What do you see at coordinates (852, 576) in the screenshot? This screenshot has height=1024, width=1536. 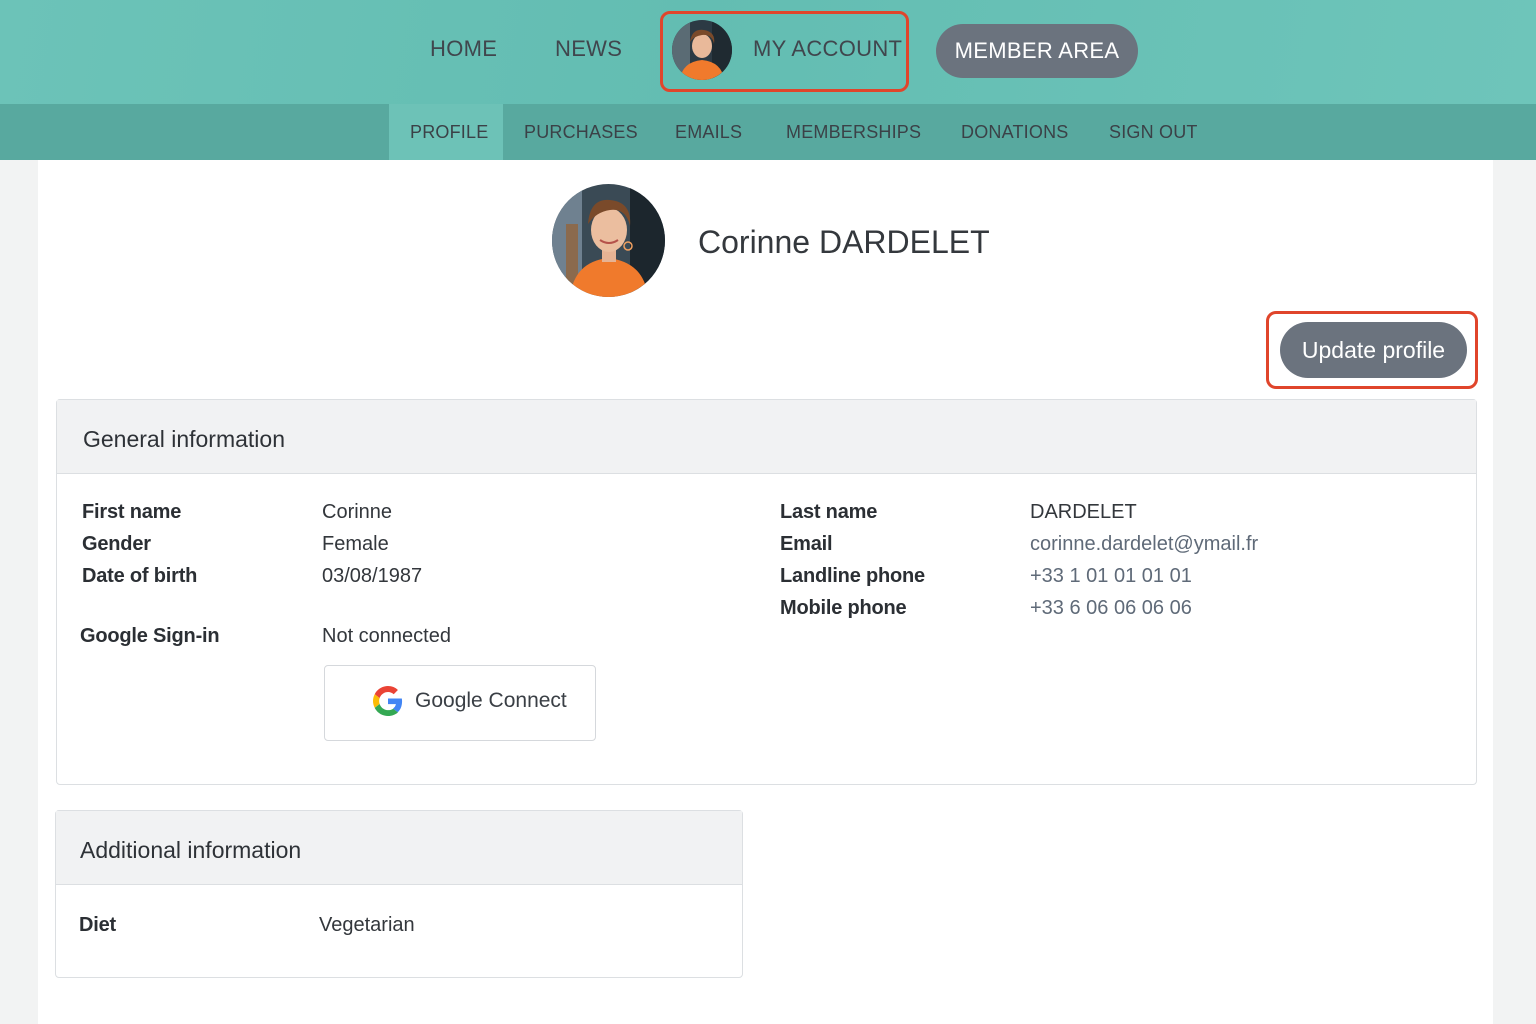 I see `landline-phone-label: Landline phone` at bounding box center [852, 576].